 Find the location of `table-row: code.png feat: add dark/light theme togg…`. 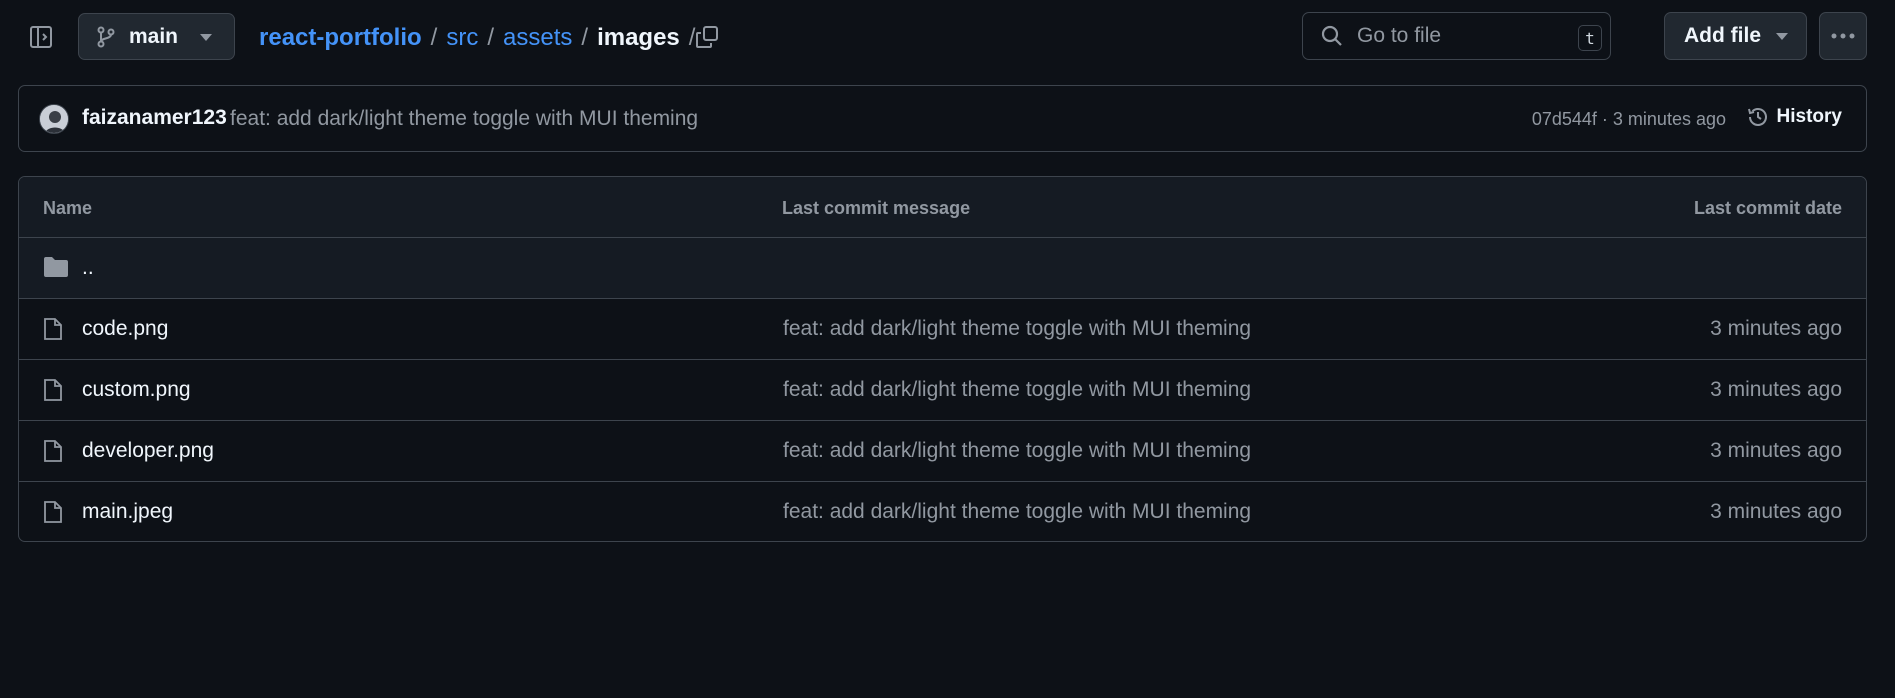

table-row: code.png feat: add dark/light theme togg… is located at coordinates (942, 329).